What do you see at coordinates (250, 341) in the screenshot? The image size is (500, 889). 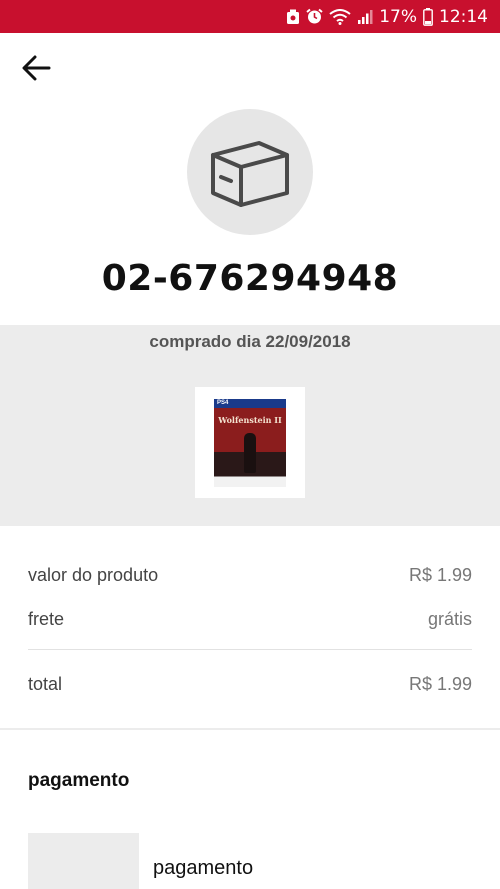 I see `purchase-date: comprado dia 22/09/2018` at bounding box center [250, 341].